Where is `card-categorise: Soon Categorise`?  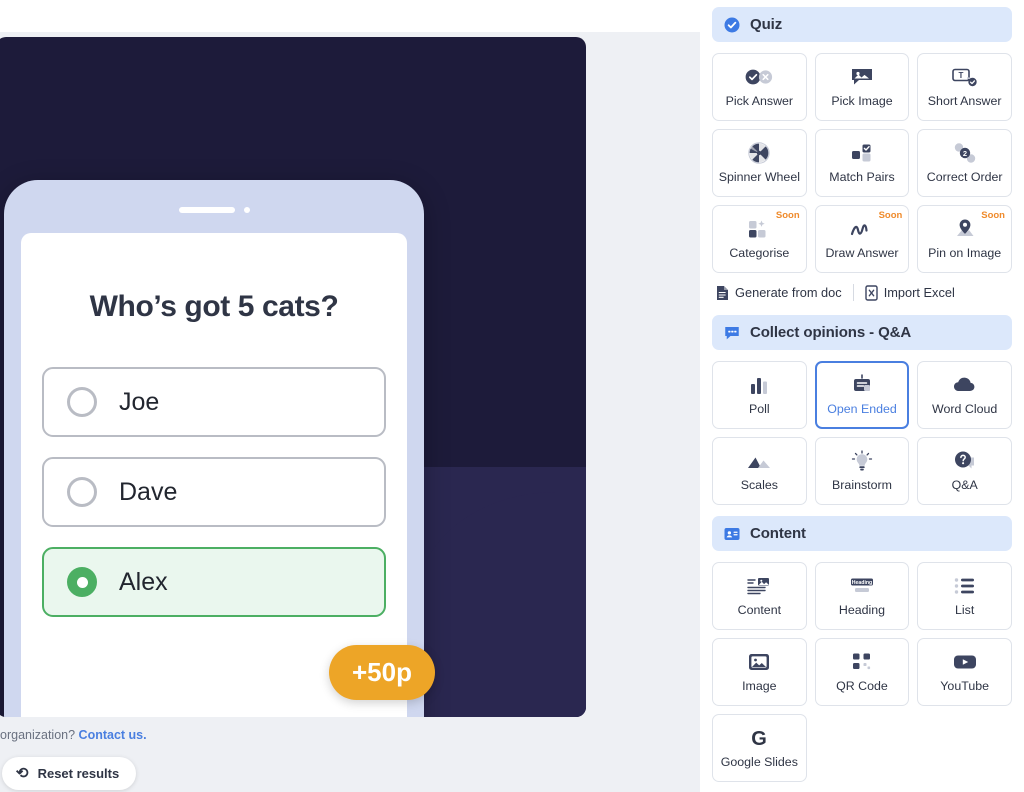 card-categorise: Soon Categorise is located at coordinates (759, 239).